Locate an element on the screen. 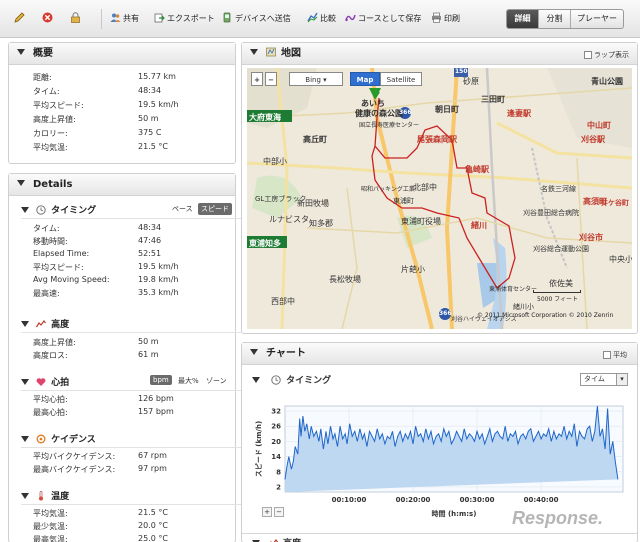  compare-label: 比較 is located at coordinates (328, 18).